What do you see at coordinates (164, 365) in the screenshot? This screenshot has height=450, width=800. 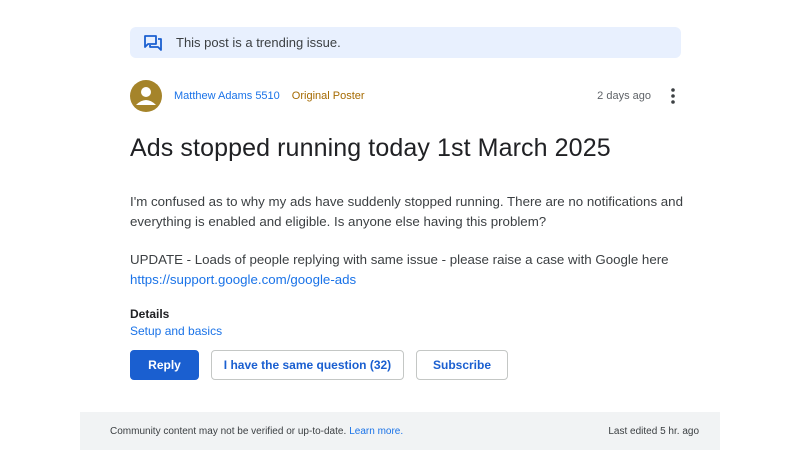 I see `reply-button: Reply` at bounding box center [164, 365].